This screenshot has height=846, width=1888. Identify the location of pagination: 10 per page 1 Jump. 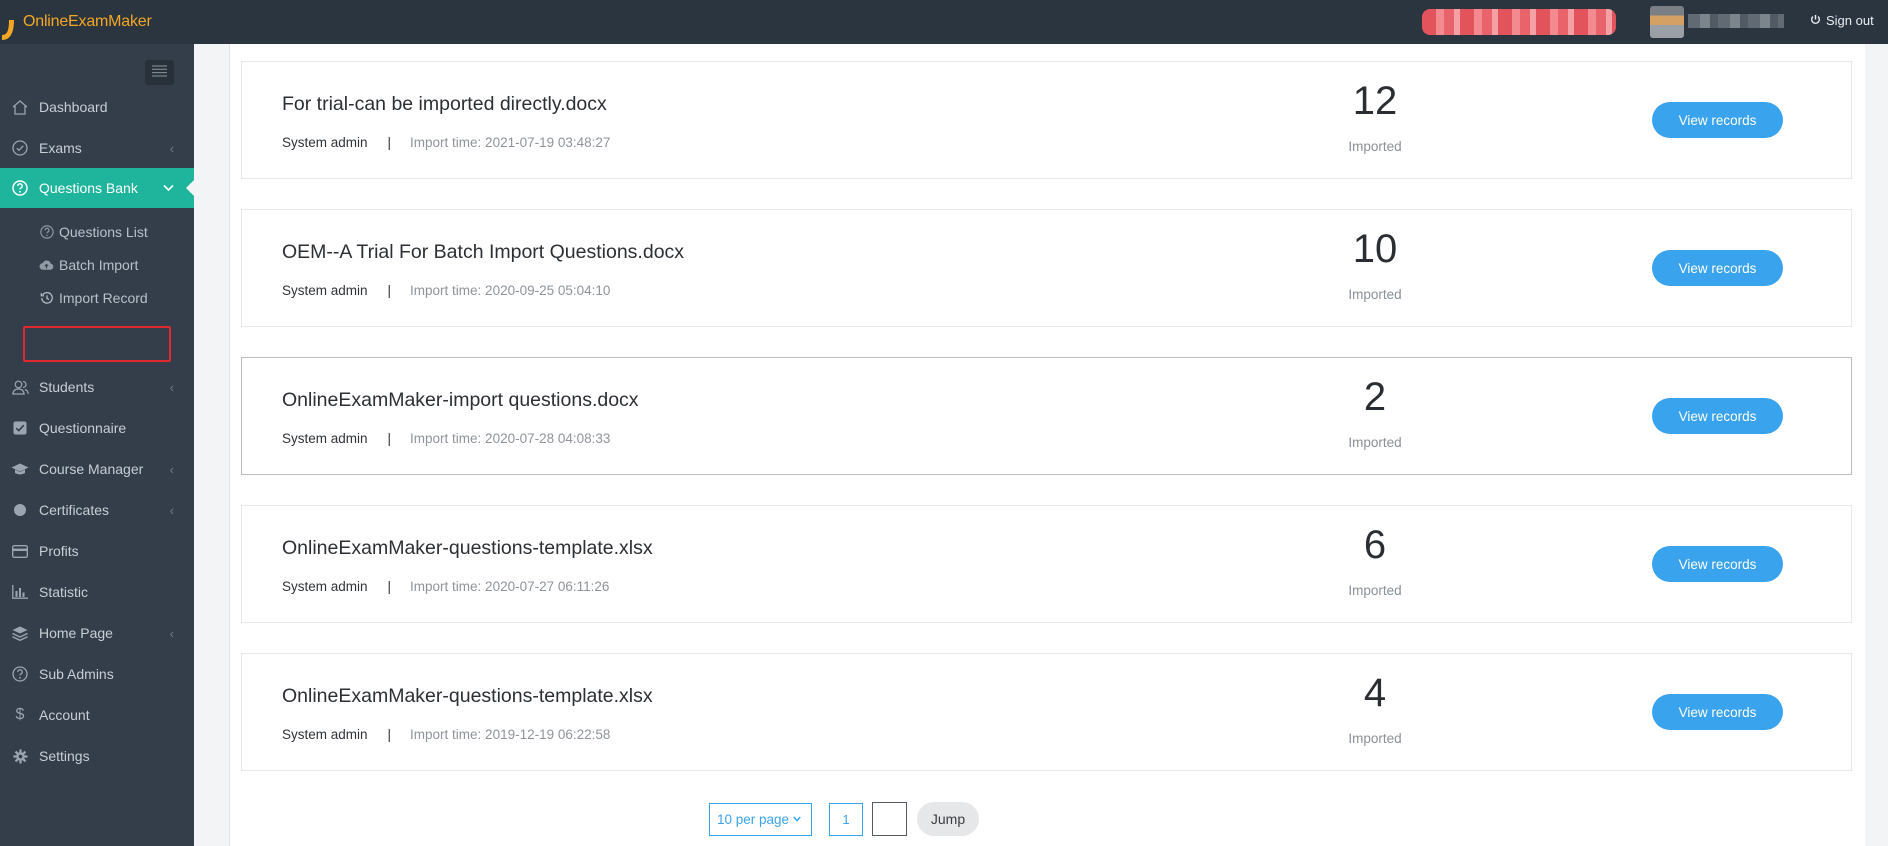
(844, 819).